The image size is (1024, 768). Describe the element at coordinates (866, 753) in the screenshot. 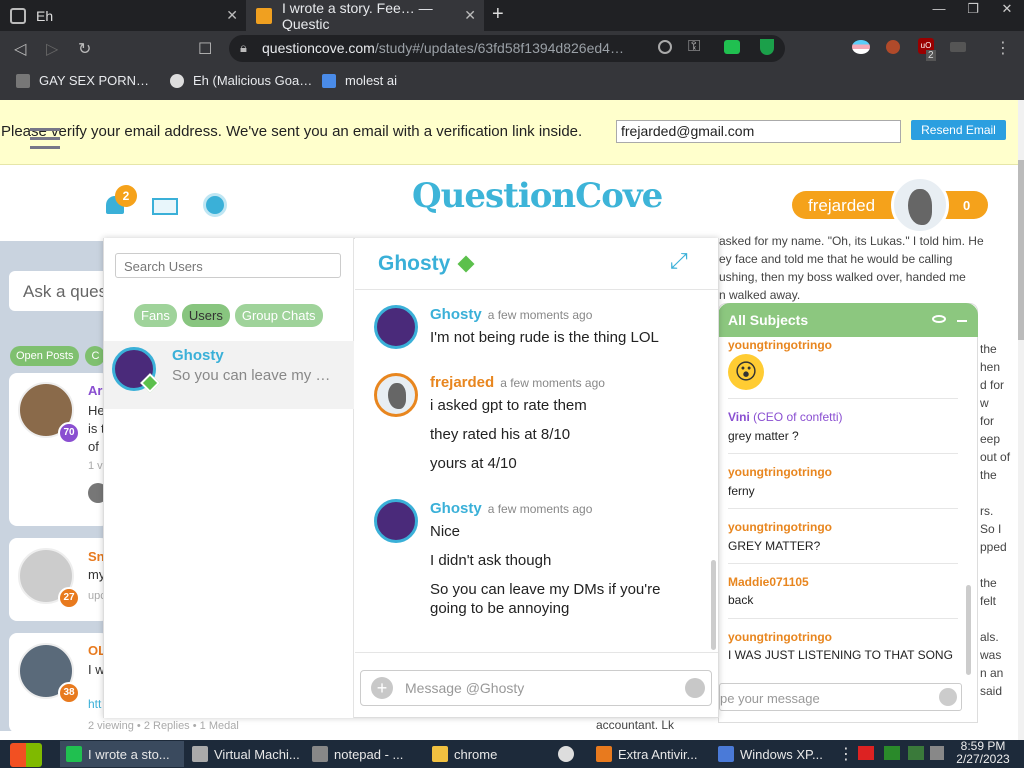

I see `flag-tray-icon` at that location.